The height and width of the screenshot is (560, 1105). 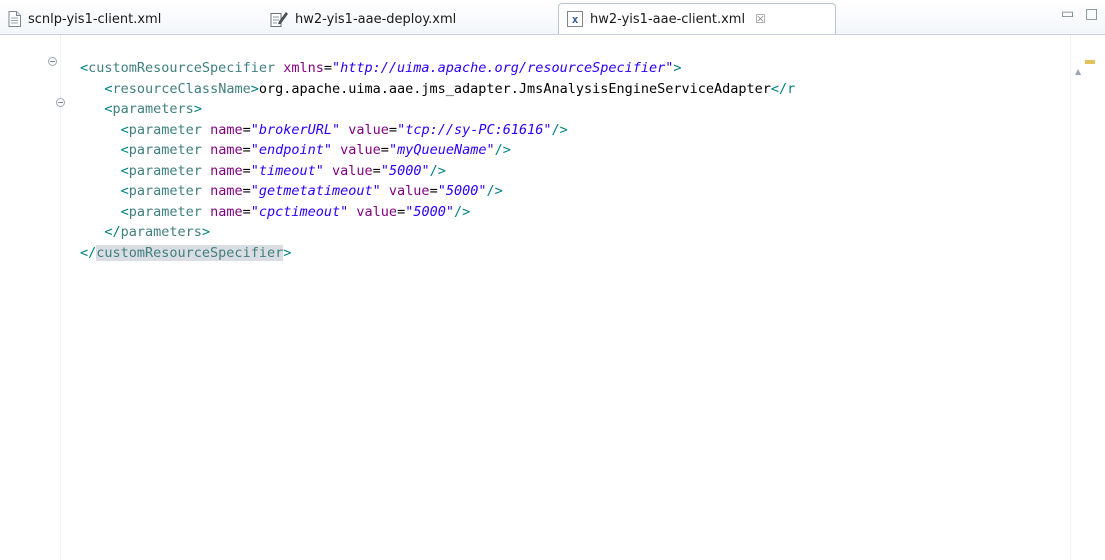 I want to click on minimize-icon: ▭, so click(x=1067, y=14).